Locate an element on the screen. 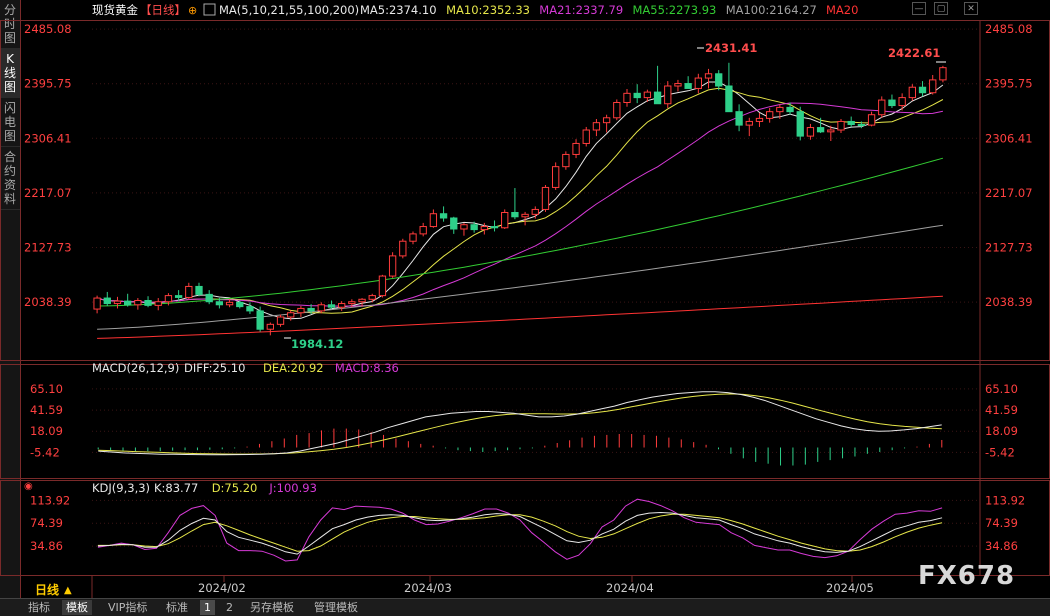 The image size is (1050, 616). period-label: 【日线】 is located at coordinates (163, 10).